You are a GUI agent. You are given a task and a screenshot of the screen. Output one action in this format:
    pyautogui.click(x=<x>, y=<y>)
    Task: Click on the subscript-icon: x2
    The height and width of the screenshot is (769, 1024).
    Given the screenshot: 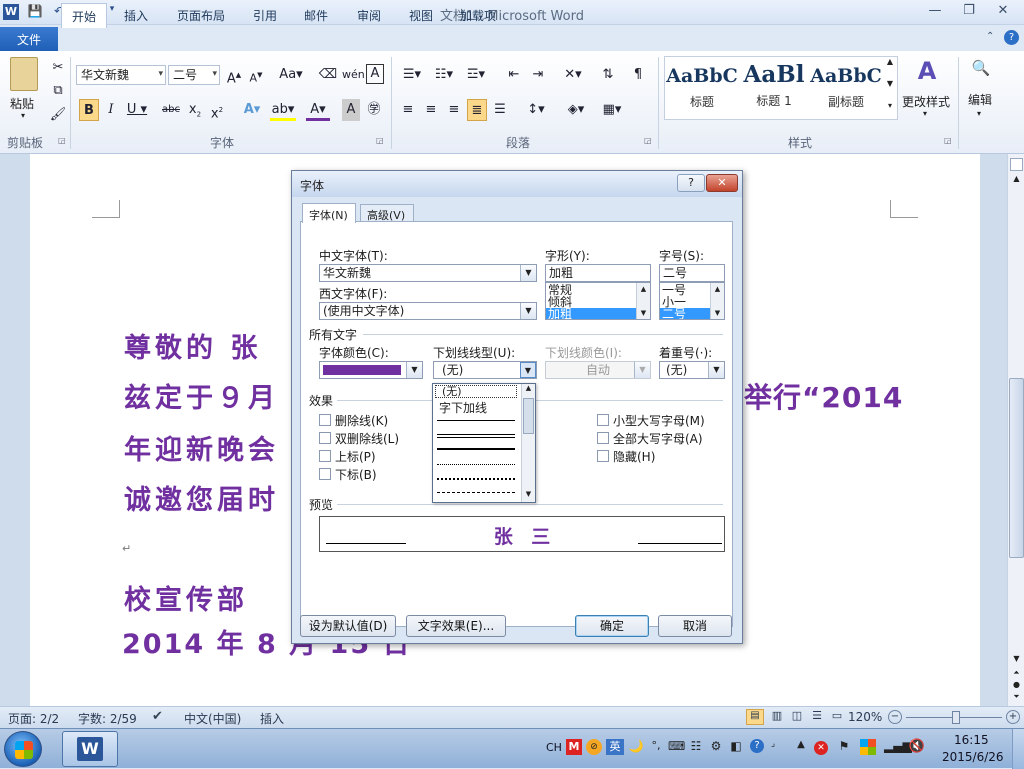 What is the action you would take?
    pyautogui.click(x=195, y=110)
    